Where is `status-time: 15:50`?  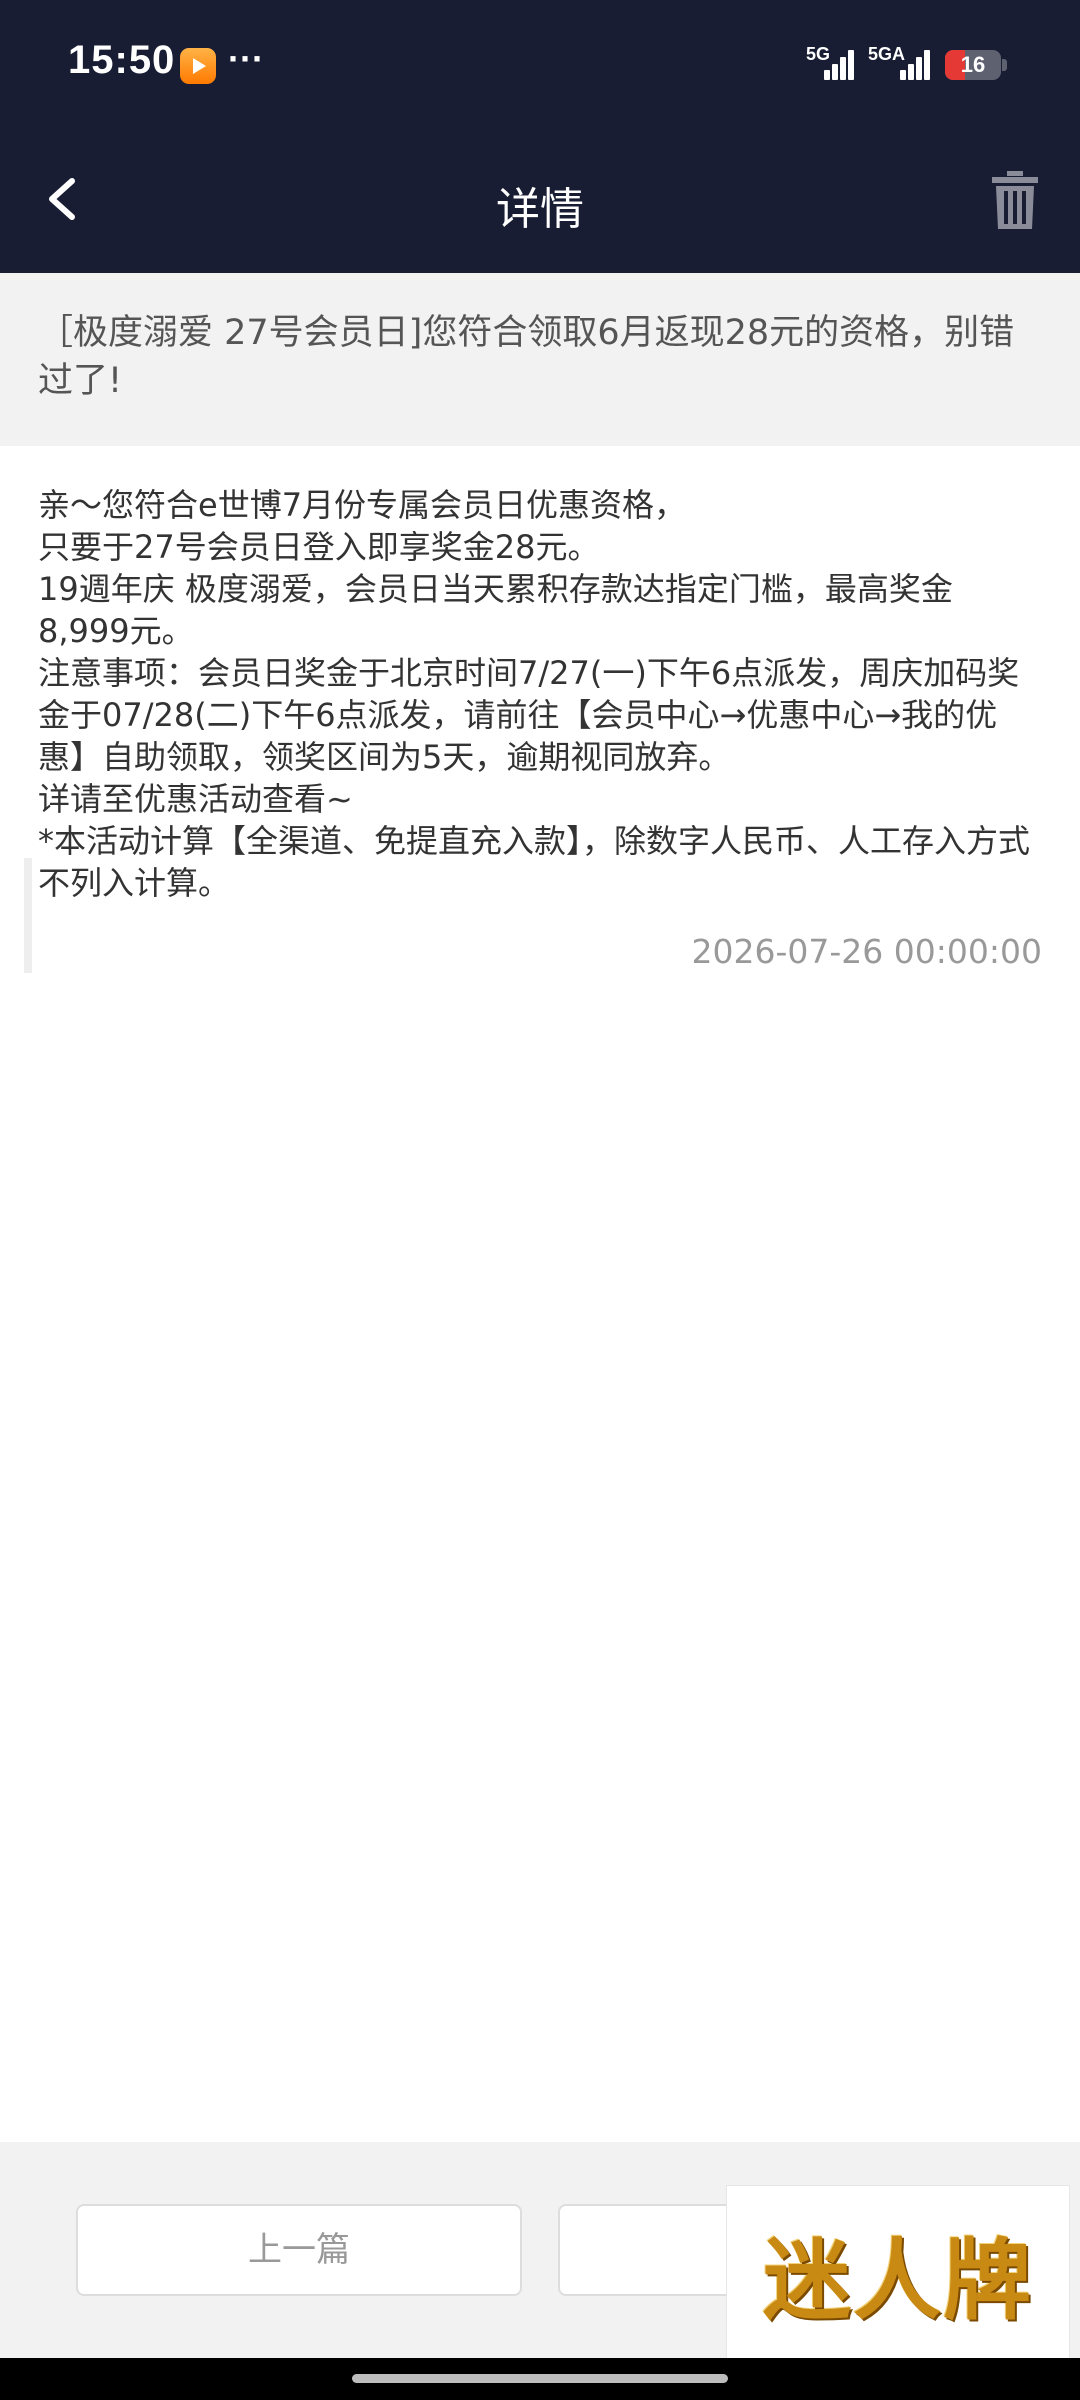
status-time: 15:50 is located at coordinates (122, 60).